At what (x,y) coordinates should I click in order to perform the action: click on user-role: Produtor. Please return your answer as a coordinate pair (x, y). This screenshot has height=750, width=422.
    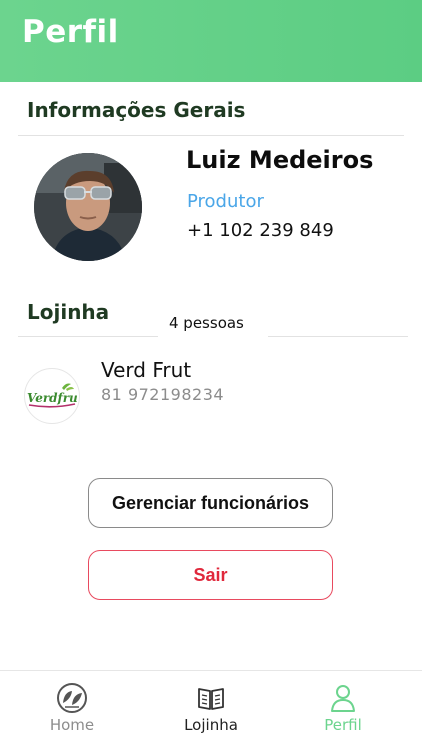
    Looking at the image, I should click on (225, 201).